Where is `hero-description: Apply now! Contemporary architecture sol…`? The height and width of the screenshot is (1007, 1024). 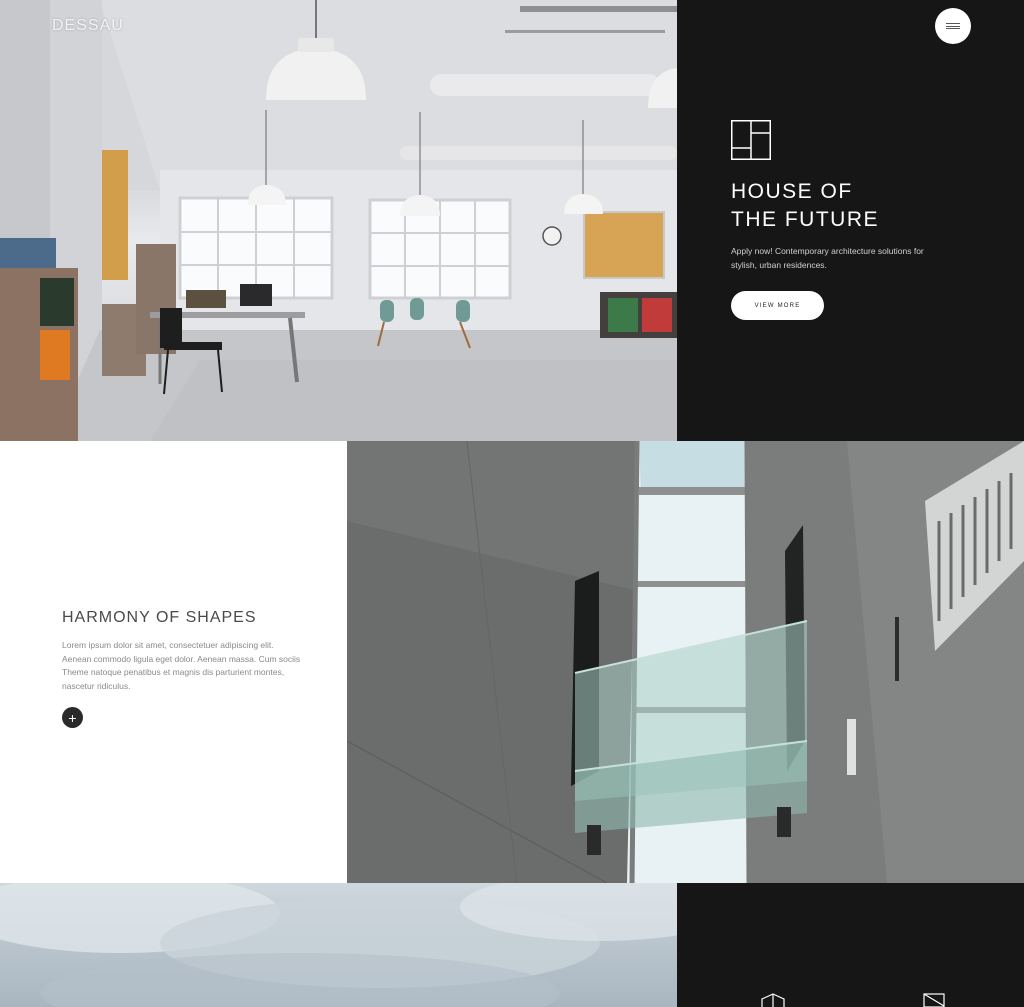 hero-description: Apply now! Contemporary architecture sol… is located at coordinates (827, 258).